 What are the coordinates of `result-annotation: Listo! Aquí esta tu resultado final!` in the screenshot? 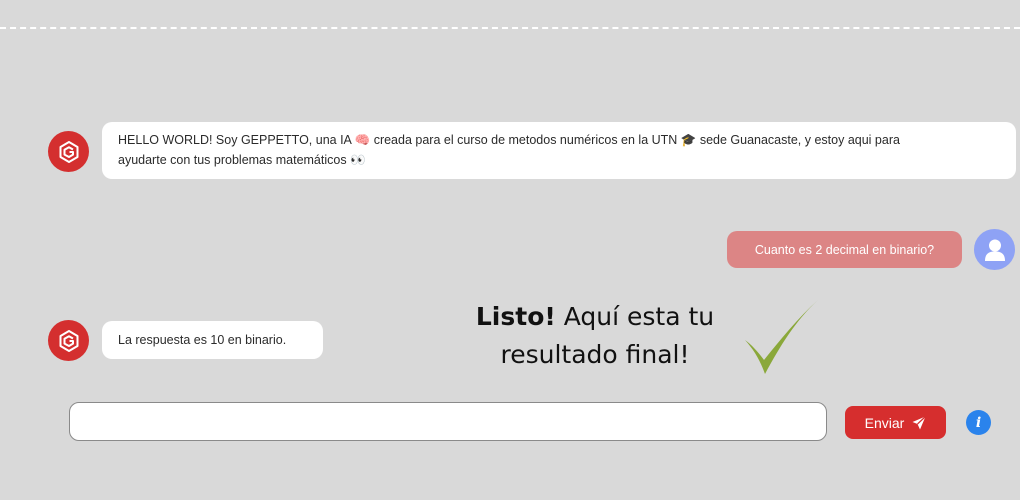 It's located at (595, 336).